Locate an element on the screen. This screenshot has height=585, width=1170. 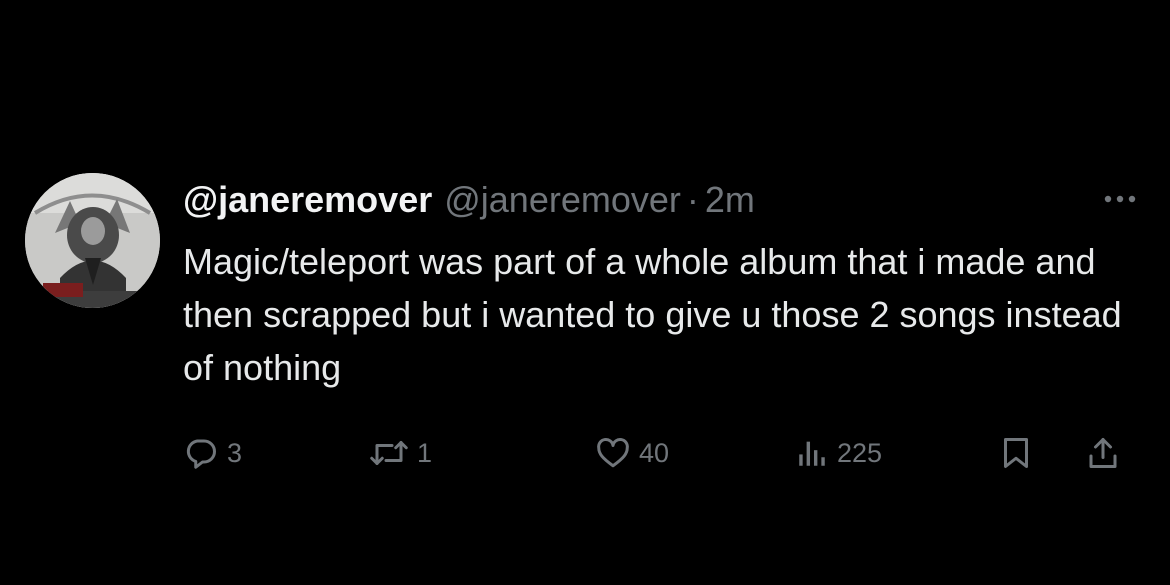
more-button is located at coordinates (1120, 199).